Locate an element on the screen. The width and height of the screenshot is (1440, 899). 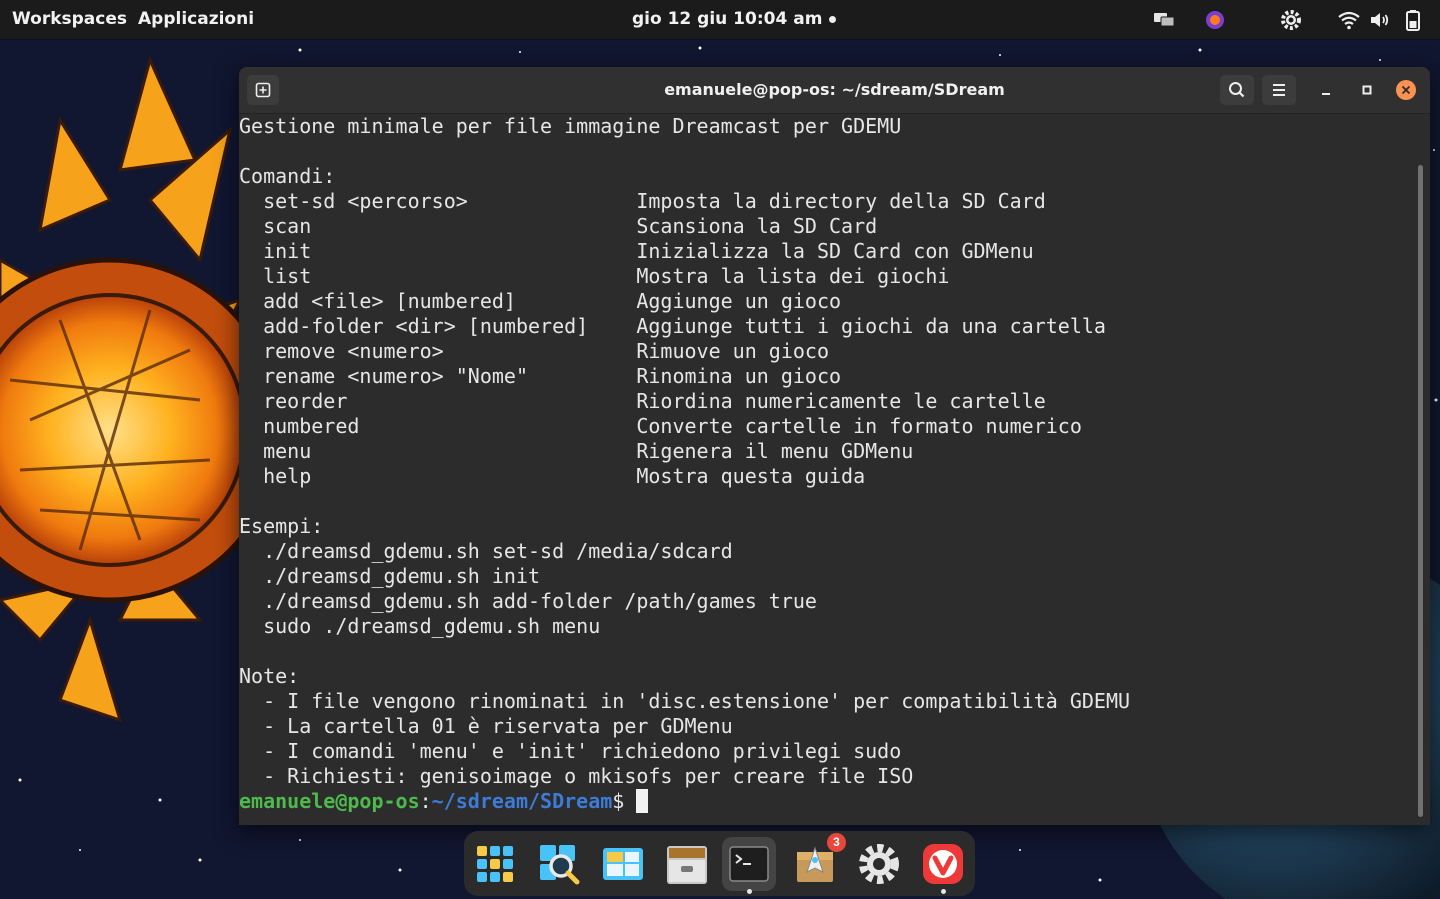
terminal-line: Note: is located at coordinates (269, 676).